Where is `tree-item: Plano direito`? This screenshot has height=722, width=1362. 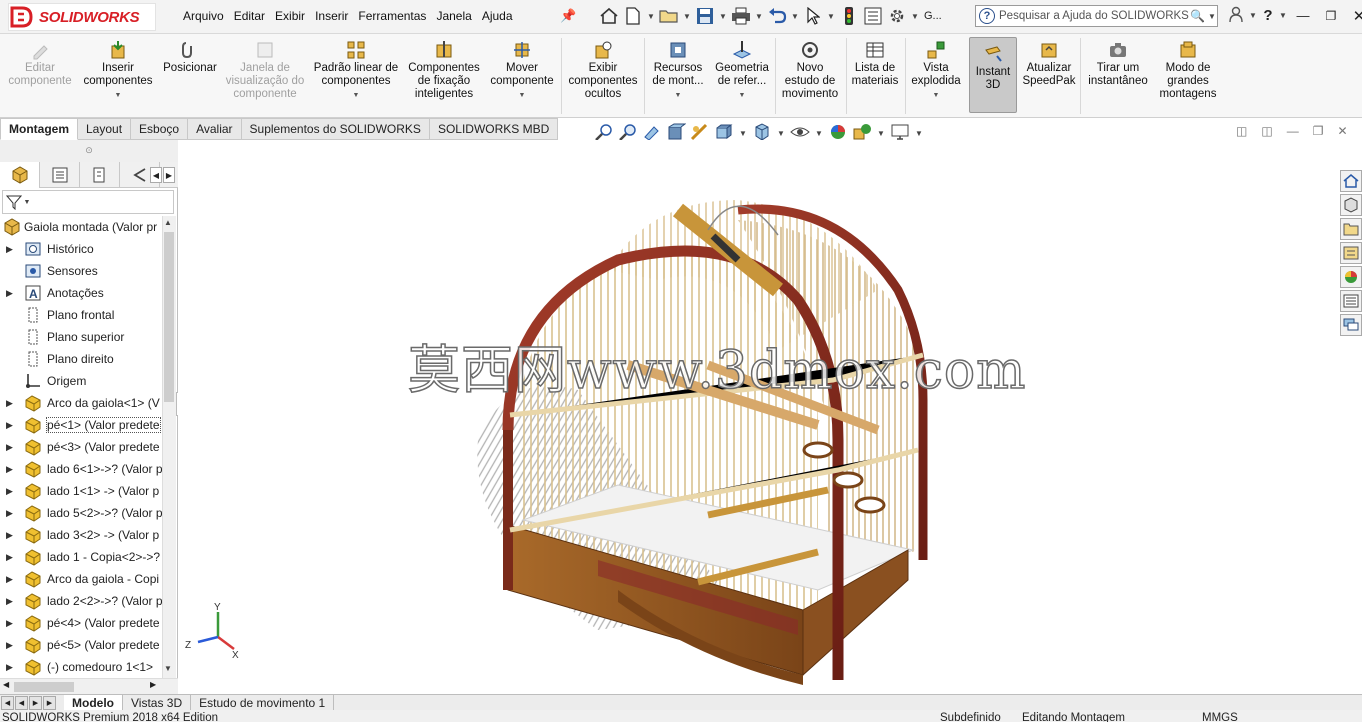
tree-item: Plano direito is located at coordinates (81, 359).